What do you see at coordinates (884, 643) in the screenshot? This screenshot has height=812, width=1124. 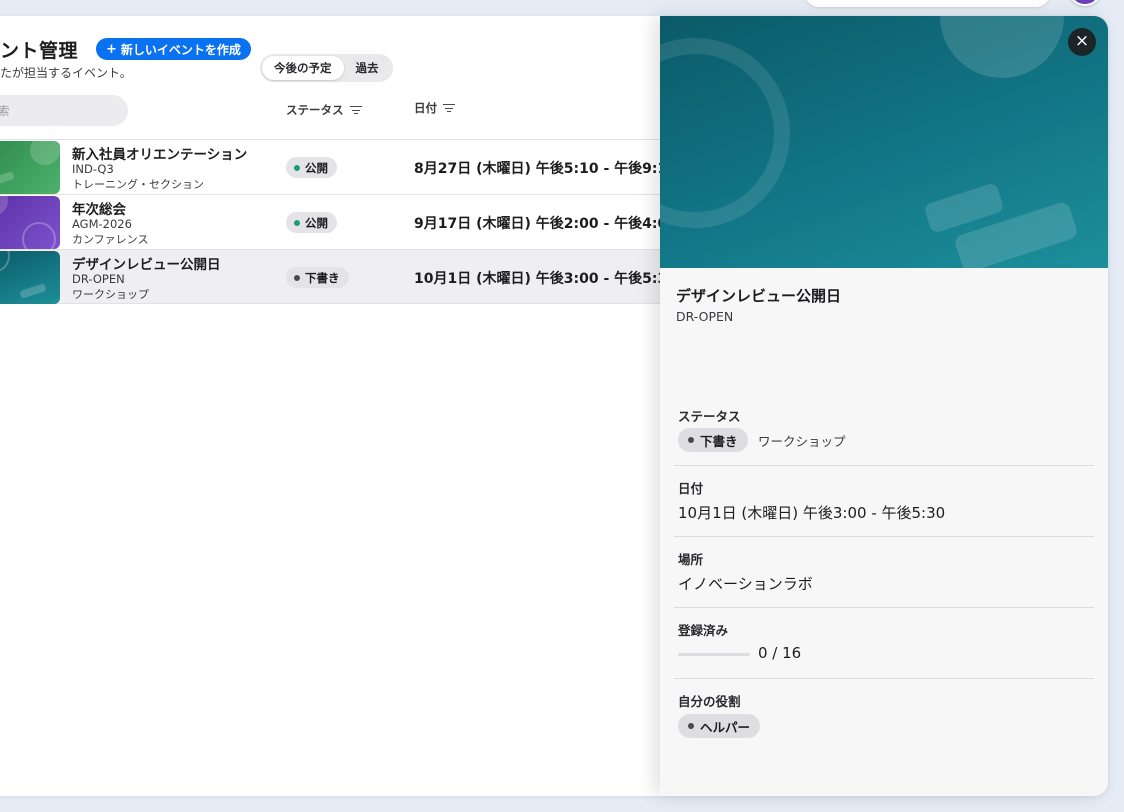 I see `detail-registered-section: 登録済み 0 / 16` at bounding box center [884, 643].